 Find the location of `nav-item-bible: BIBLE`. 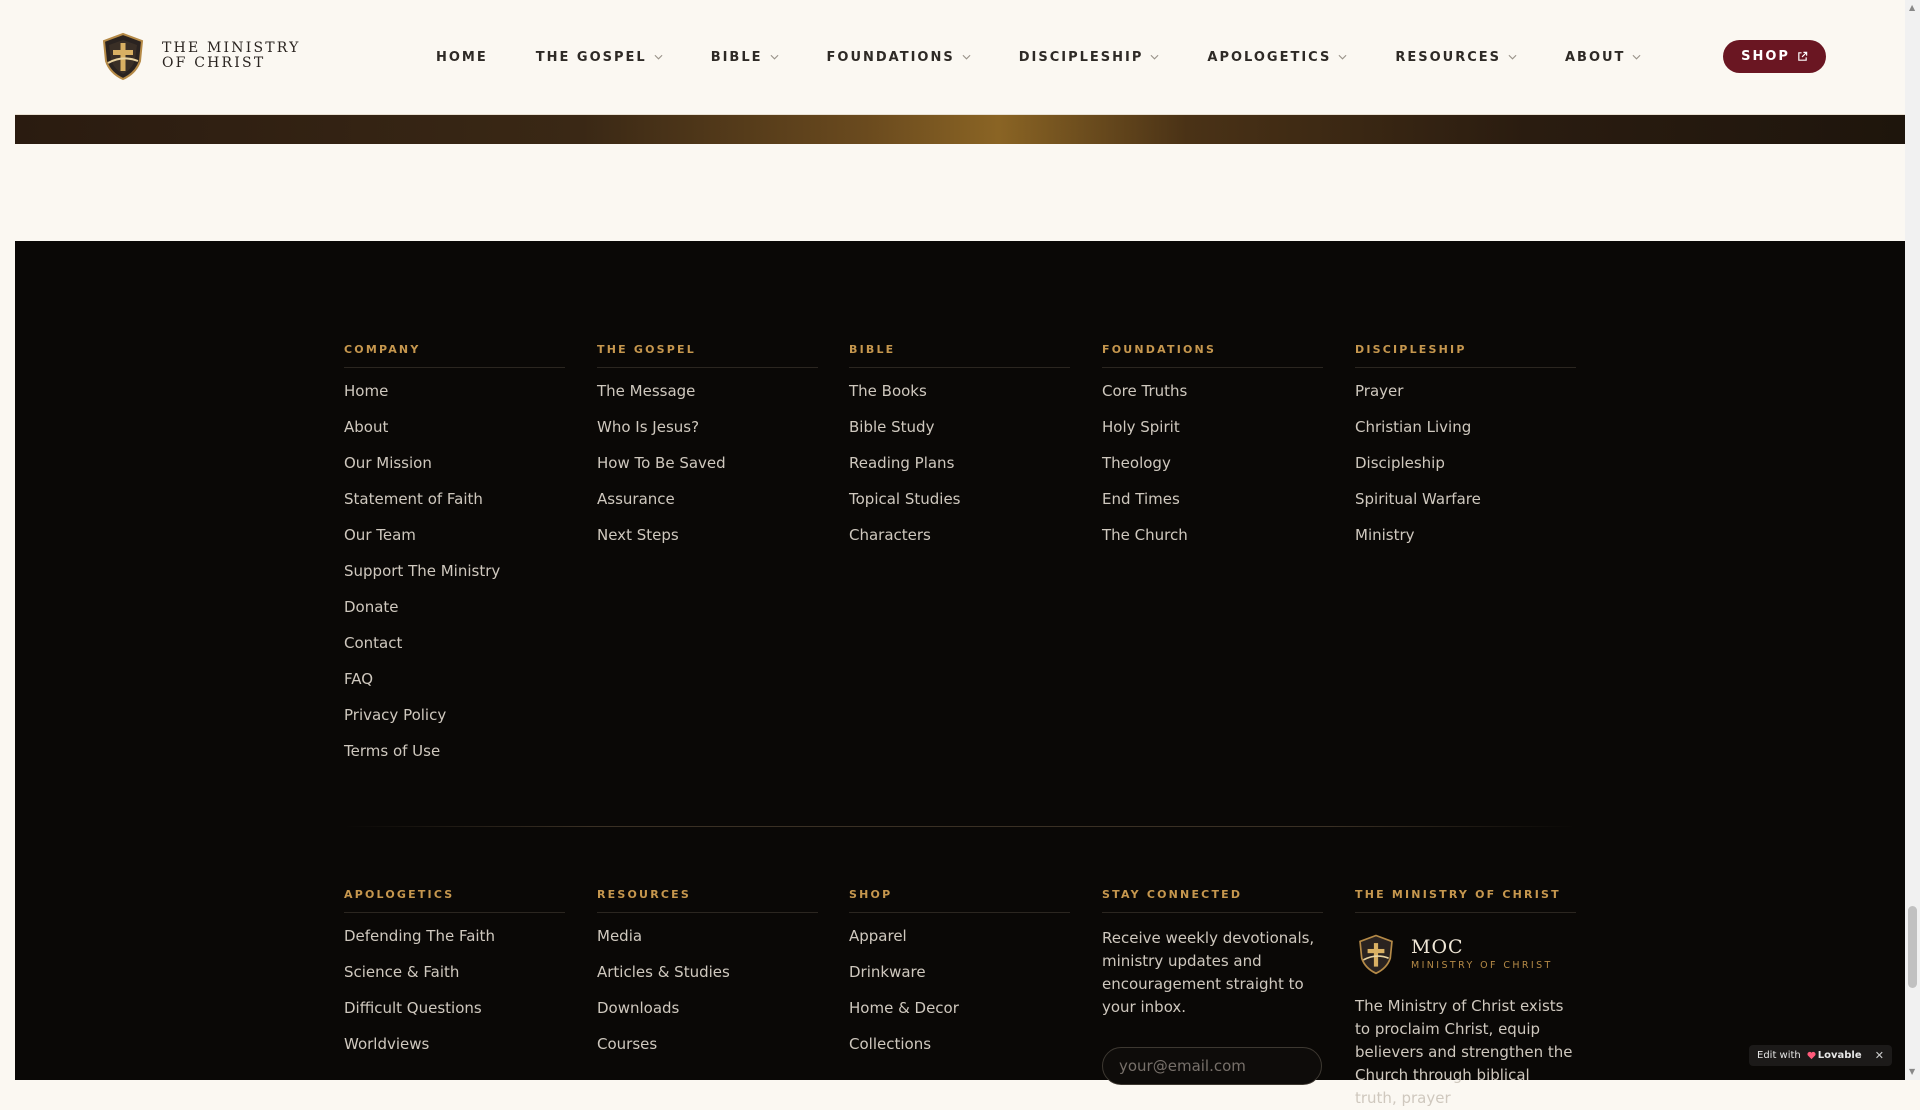

nav-item-bible: BIBLE is located at coordinates (745, 57).